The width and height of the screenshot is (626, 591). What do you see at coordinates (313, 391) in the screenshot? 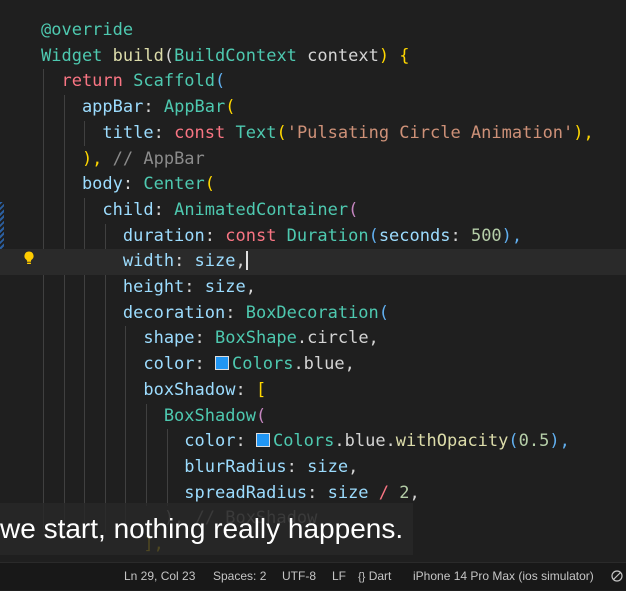
I see `code-line: boxShadow: [` at bounding box center [313, 391].